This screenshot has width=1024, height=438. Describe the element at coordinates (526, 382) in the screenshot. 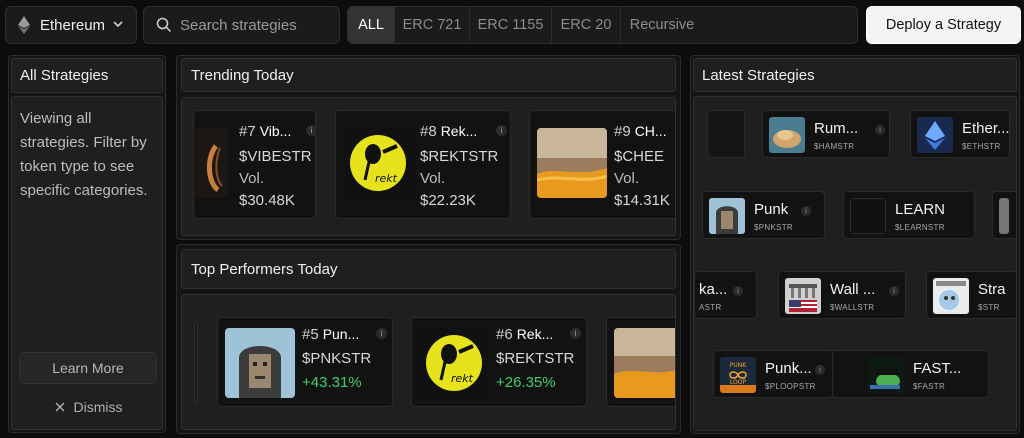

I see `card-change: +26.35%` at that location.